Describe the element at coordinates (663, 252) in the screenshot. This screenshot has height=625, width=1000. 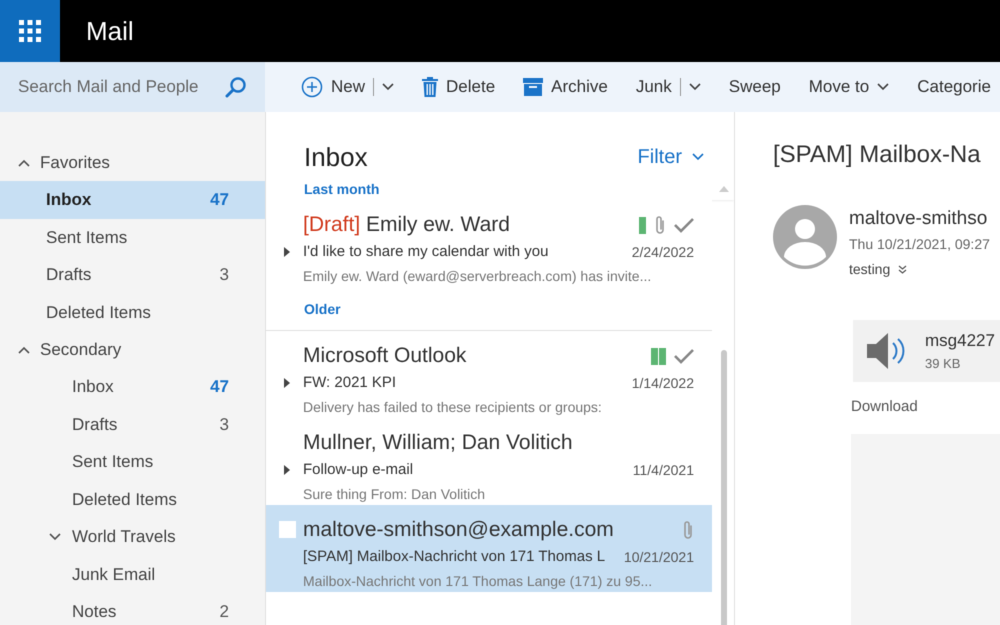
I see `message-date: 2/24/2022` at that location.